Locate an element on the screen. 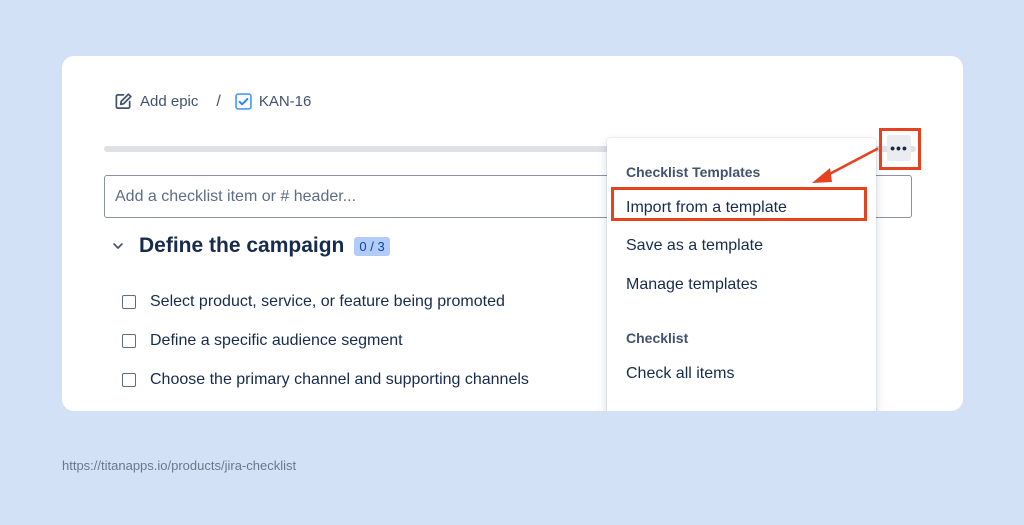  chevron-down-icon is located at coordinates (118, 246).